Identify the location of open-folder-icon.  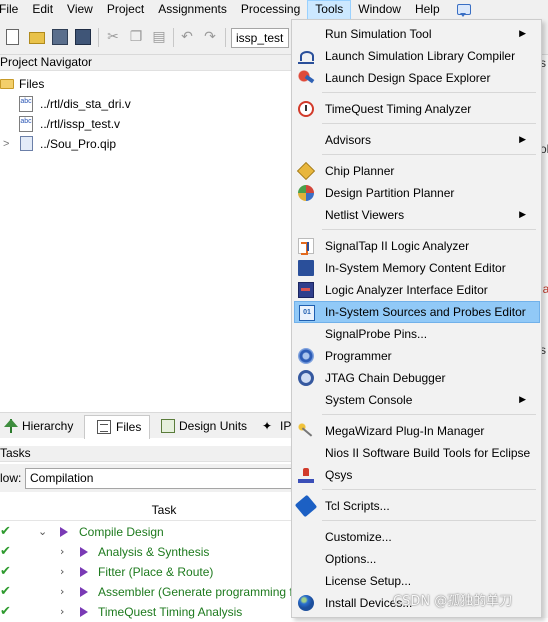
(37, 38).